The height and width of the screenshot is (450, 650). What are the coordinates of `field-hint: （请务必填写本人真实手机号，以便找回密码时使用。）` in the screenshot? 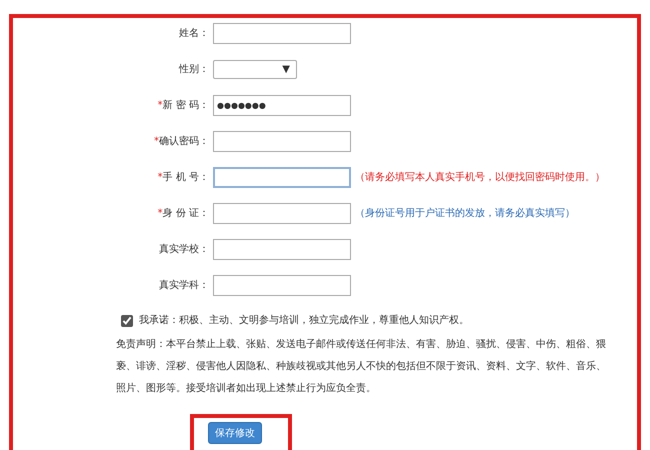 It's located at (480, 177).